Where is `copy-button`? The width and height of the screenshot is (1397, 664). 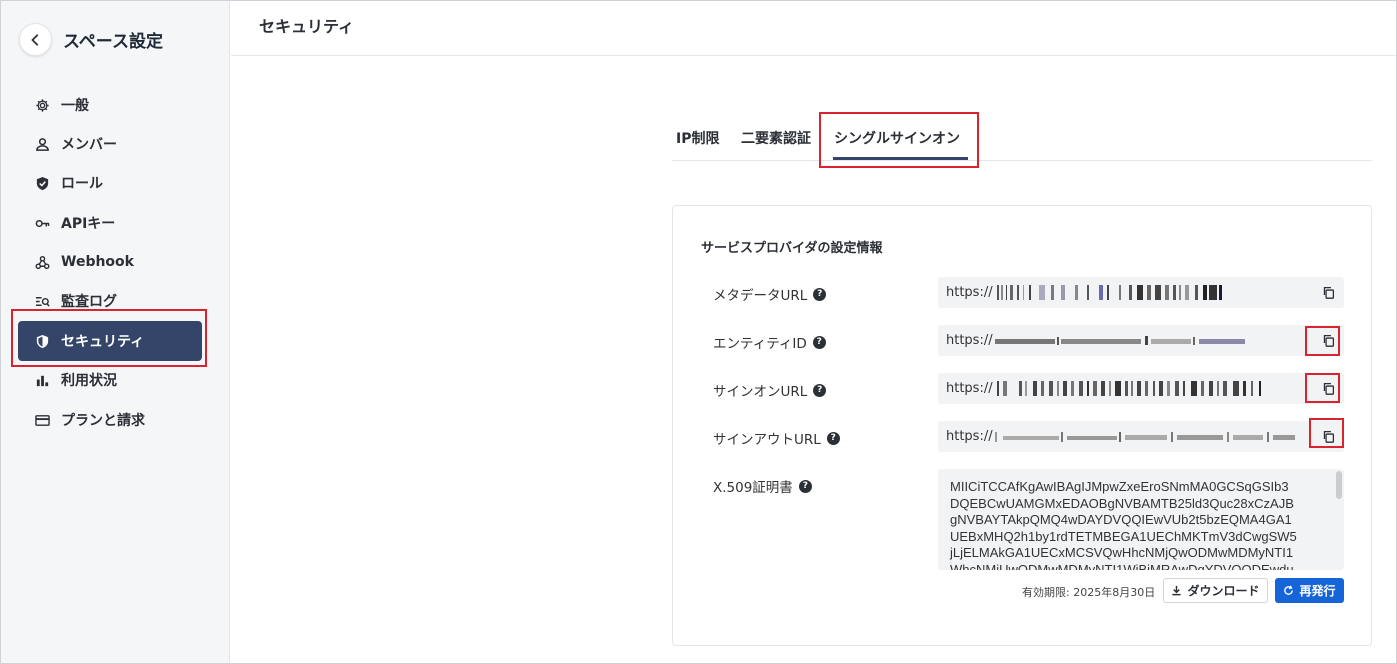
copy-button is located at coordinates (1328, 292).